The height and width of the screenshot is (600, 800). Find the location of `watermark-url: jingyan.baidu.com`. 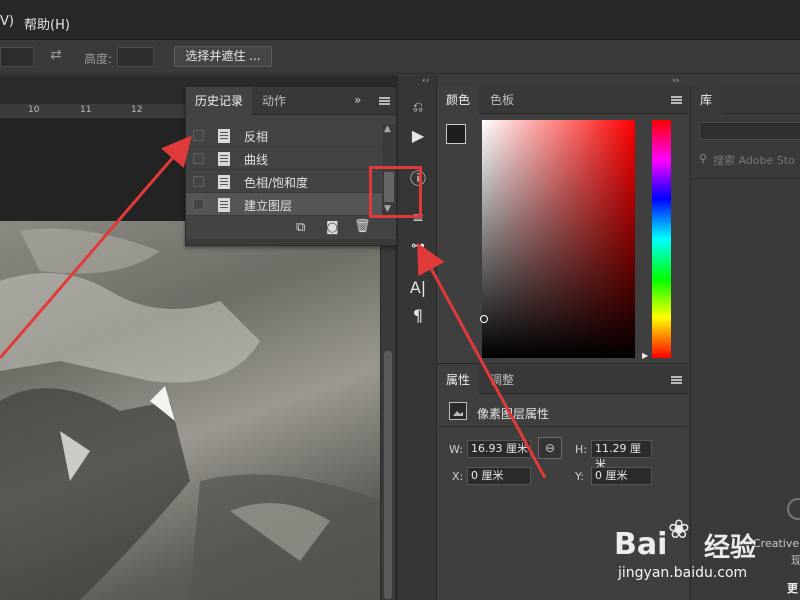

watermark-url: jingyan.baidu.com is located at coordinates (683, 573).